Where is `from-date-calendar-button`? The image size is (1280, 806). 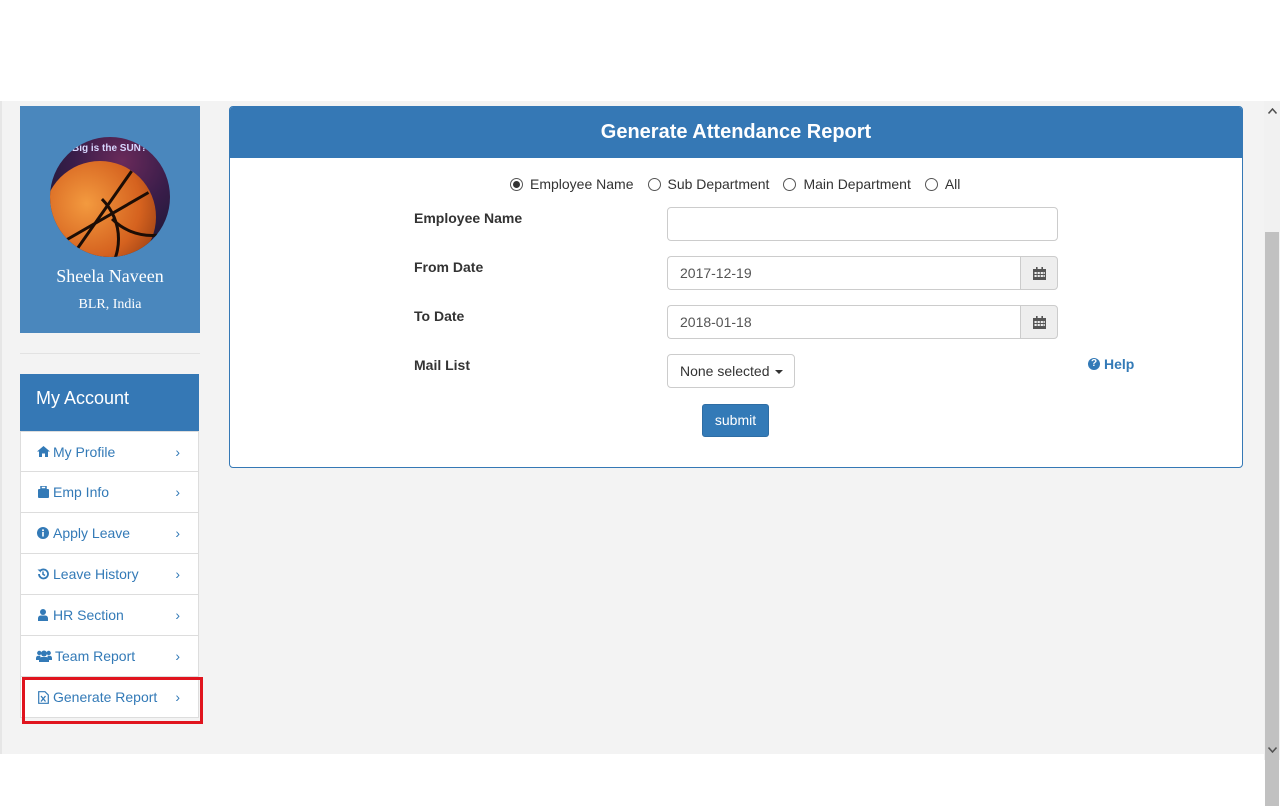
from-date-calendar-button is located at coordinates (1039, 273).